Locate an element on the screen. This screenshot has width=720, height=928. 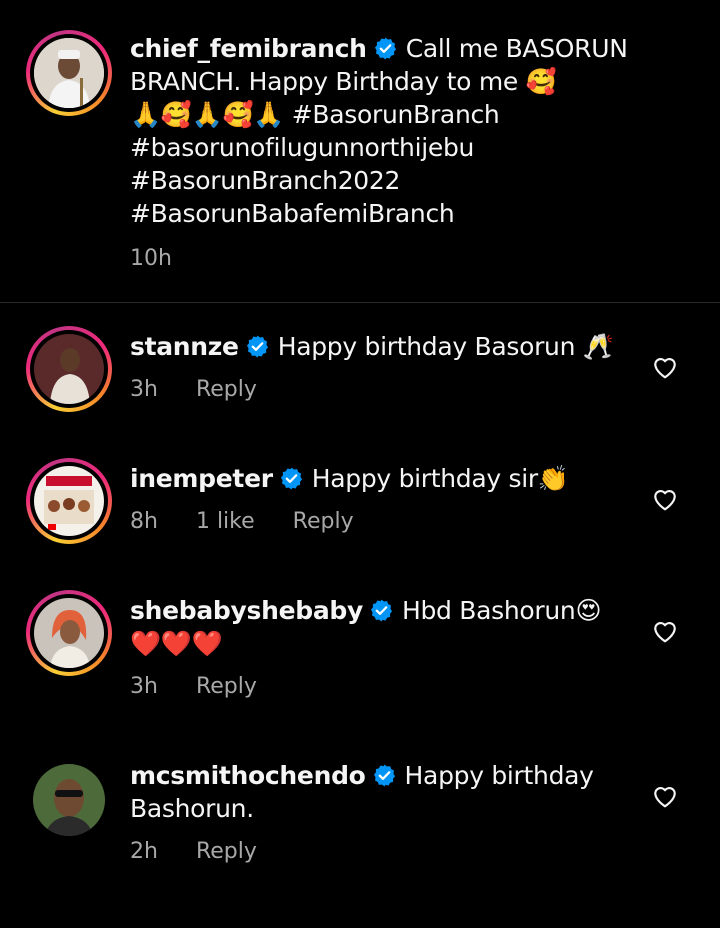
comment-timestamp: 2h is located at coordinates (144, 851).